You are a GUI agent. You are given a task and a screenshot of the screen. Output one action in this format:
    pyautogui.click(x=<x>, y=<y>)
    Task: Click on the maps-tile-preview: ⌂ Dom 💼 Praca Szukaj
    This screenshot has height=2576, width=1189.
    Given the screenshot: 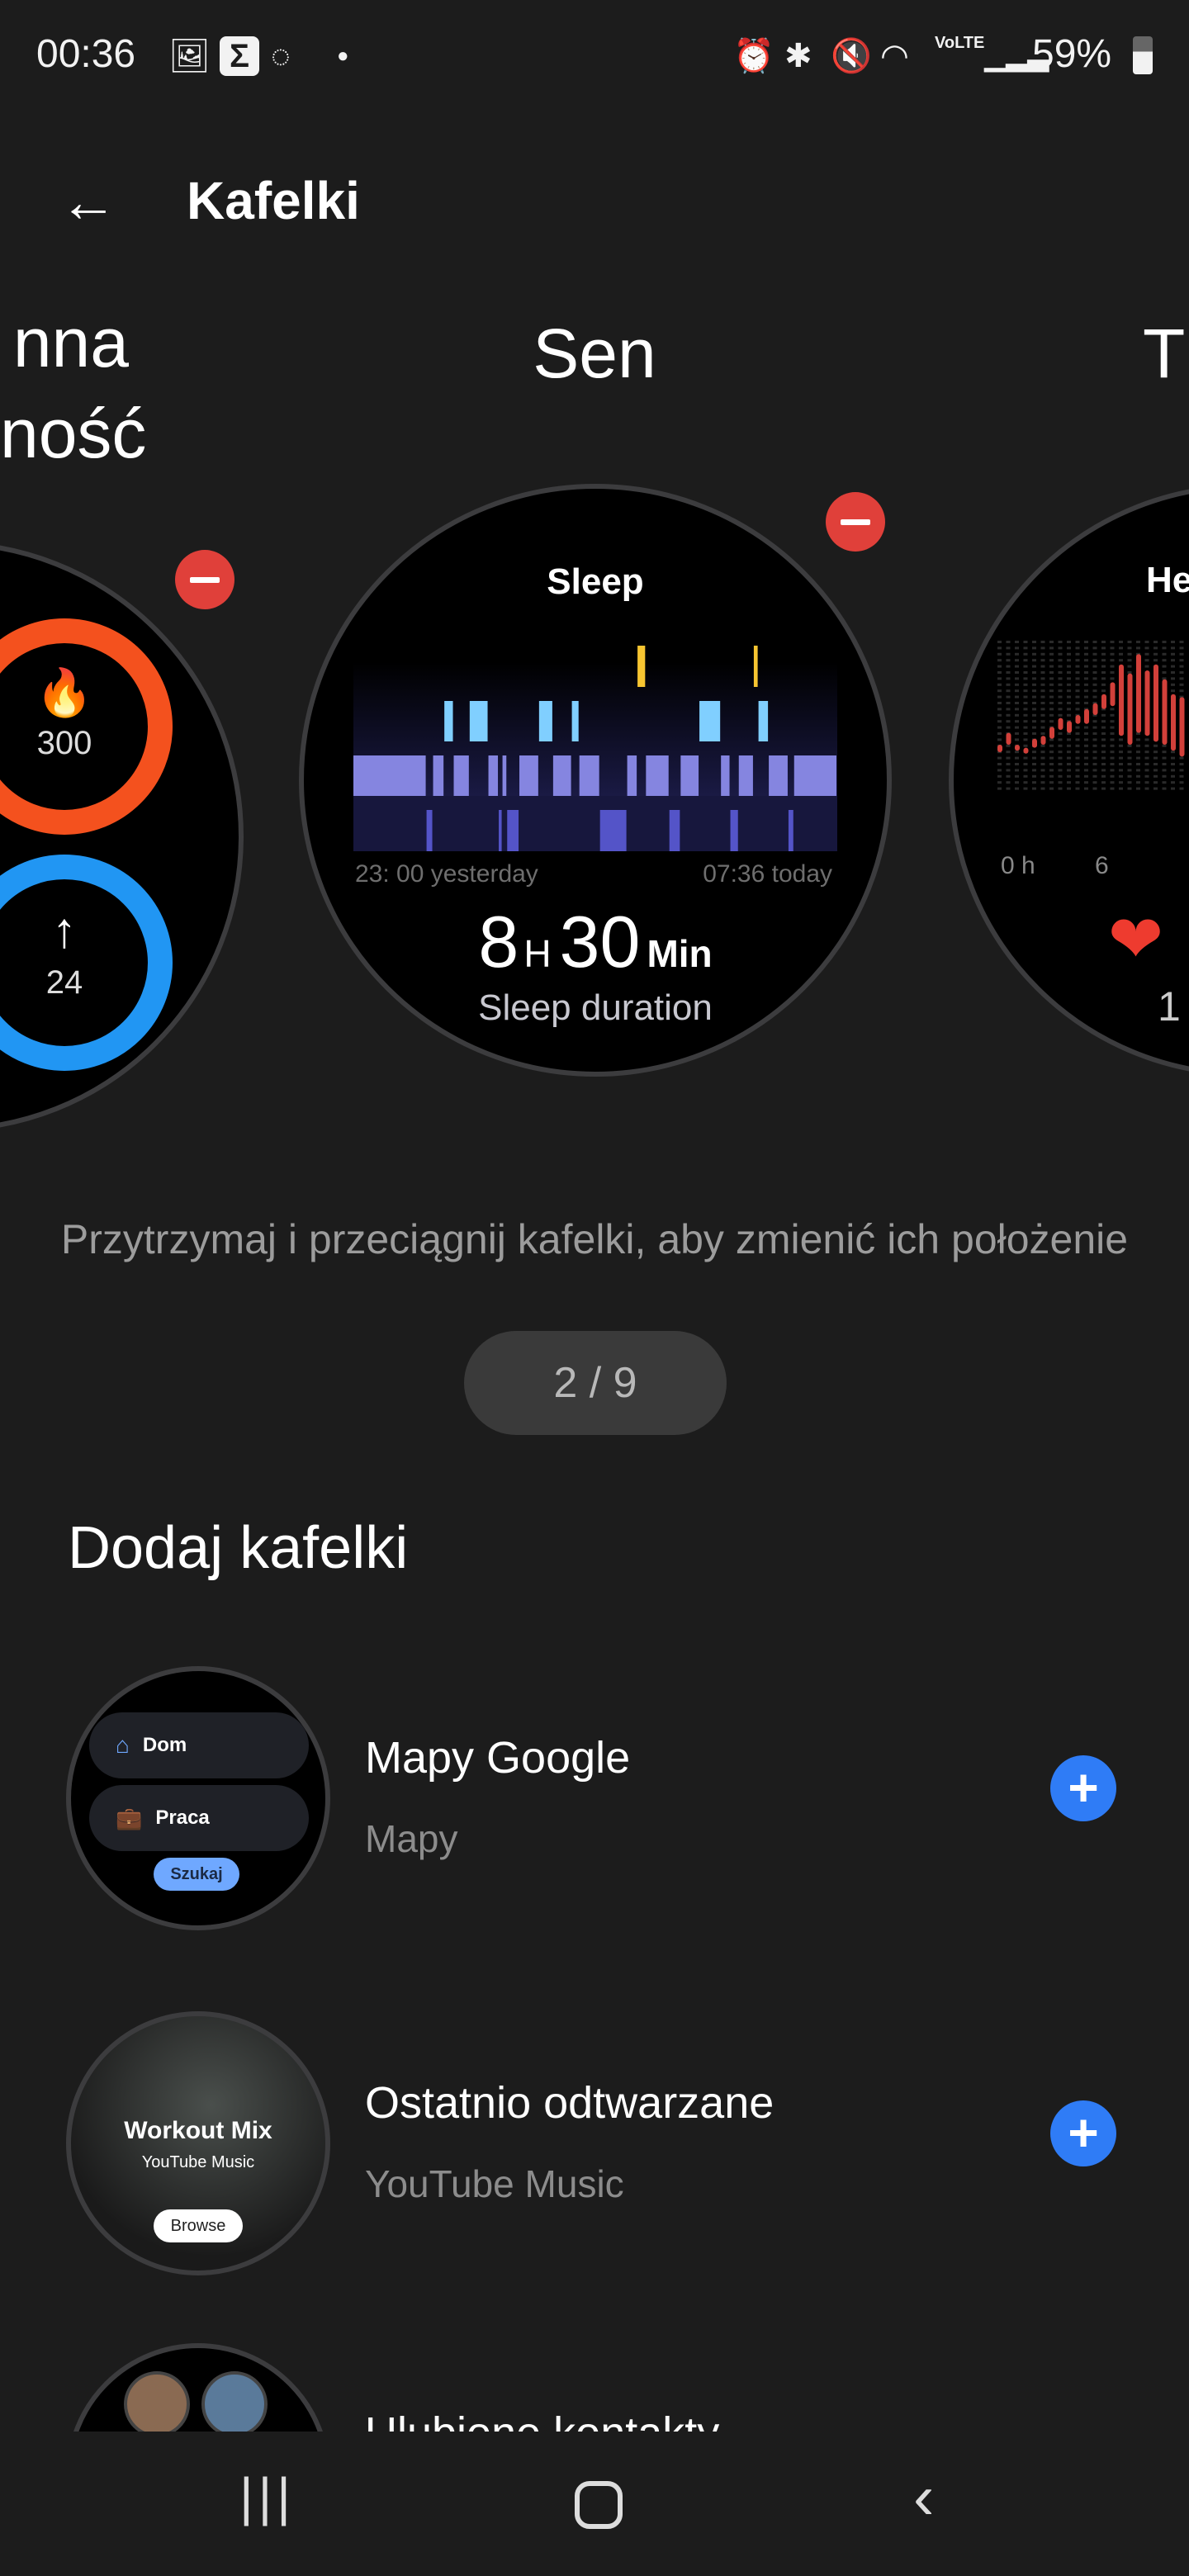 What is the action you would take?
    pyautogui.click(x=198, y=1798)
    